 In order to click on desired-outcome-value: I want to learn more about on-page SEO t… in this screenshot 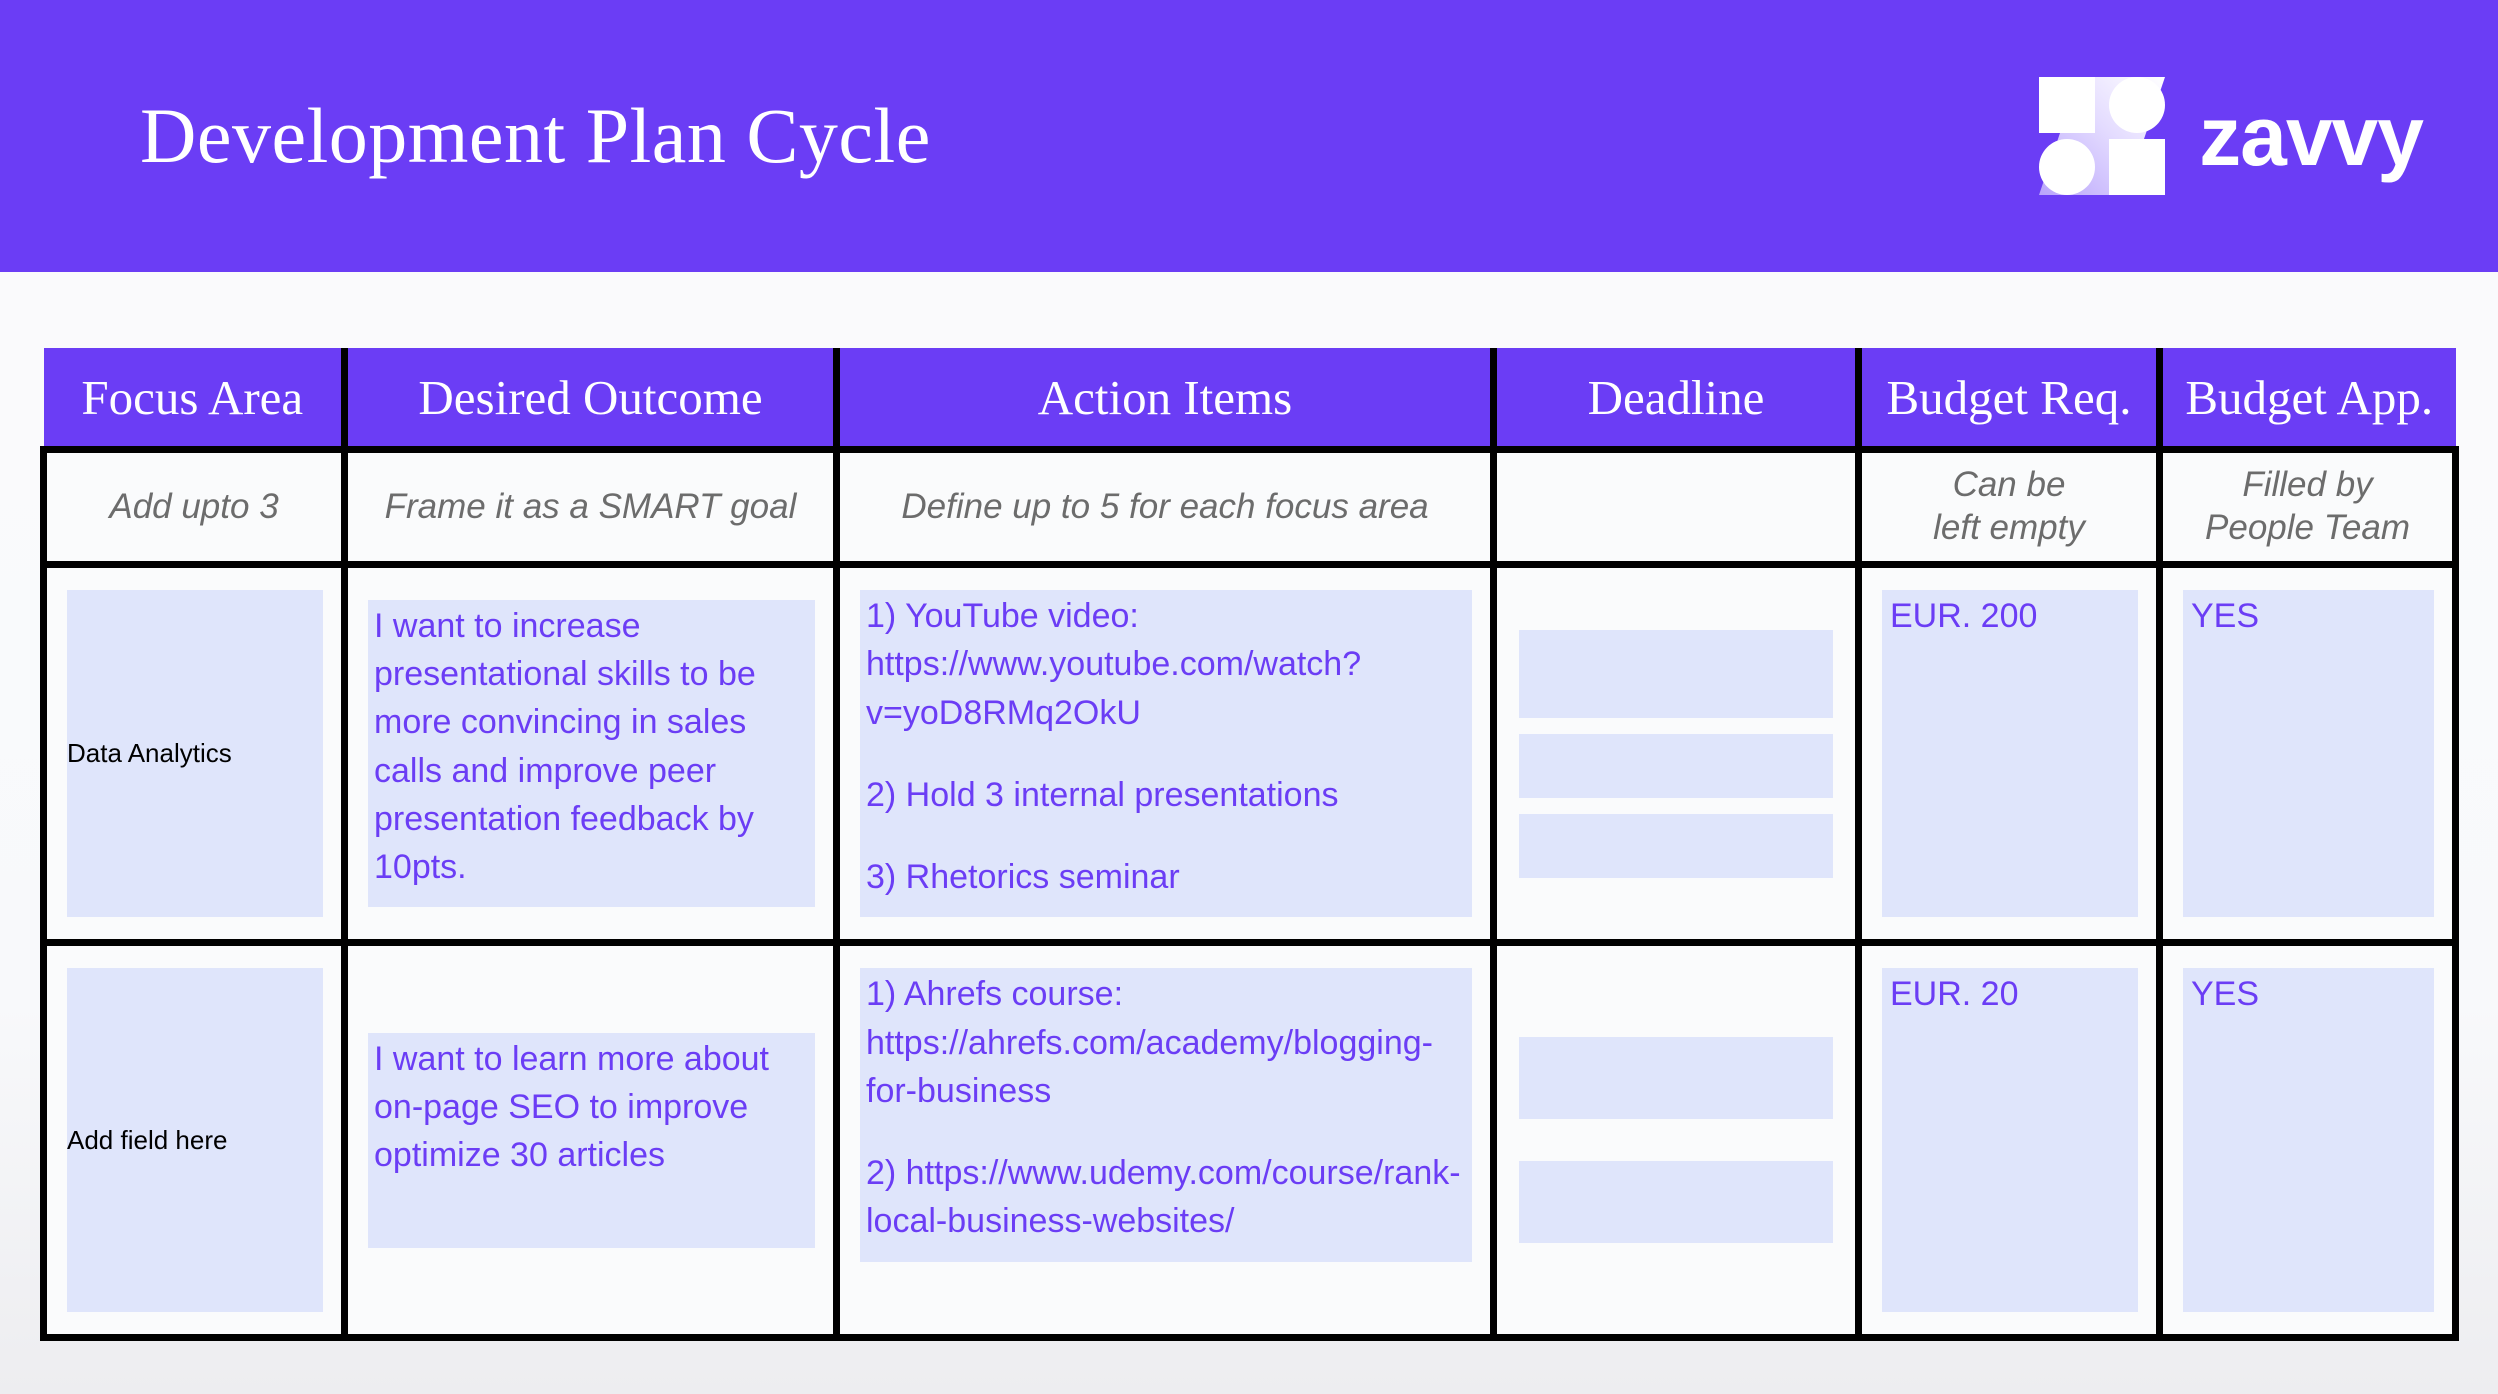, I will do `click(591, 1140)`.